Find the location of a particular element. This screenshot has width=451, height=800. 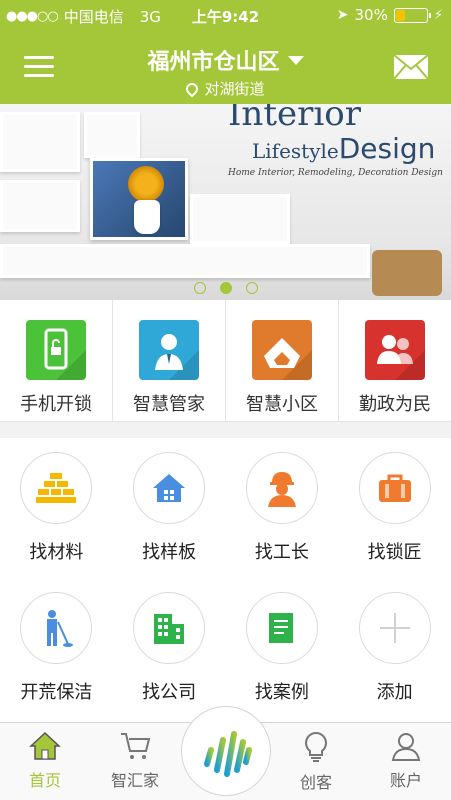

quick-action-label: 智慧管家 is located at coordinates (169, 404).